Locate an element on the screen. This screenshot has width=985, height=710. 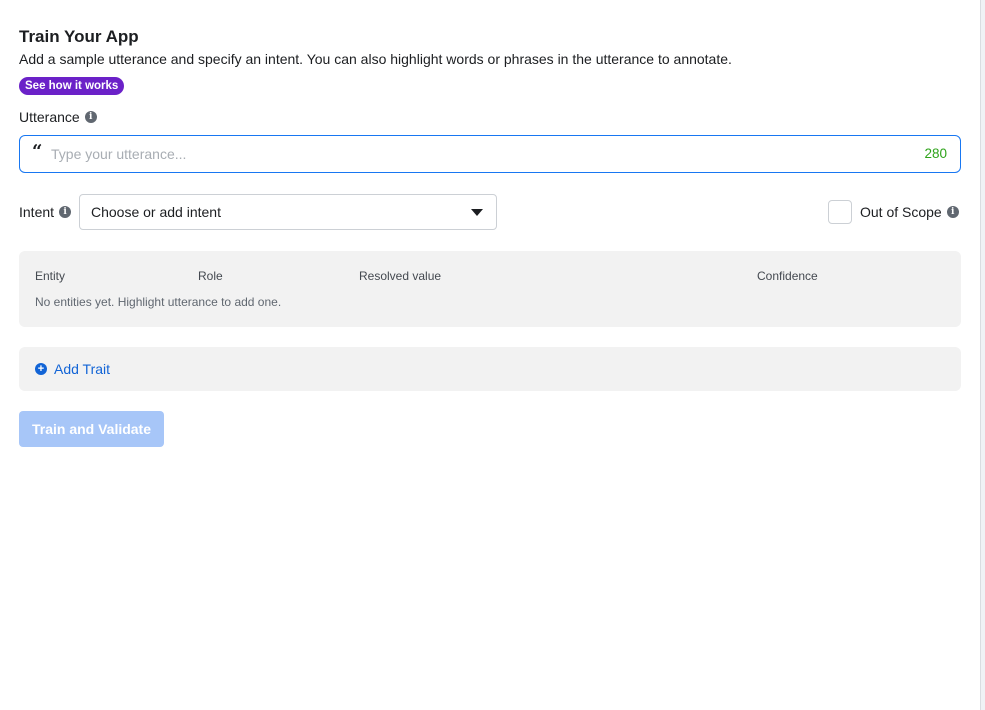
see-how-it-works-badge: See how it works is located at coordinates (72, 86).